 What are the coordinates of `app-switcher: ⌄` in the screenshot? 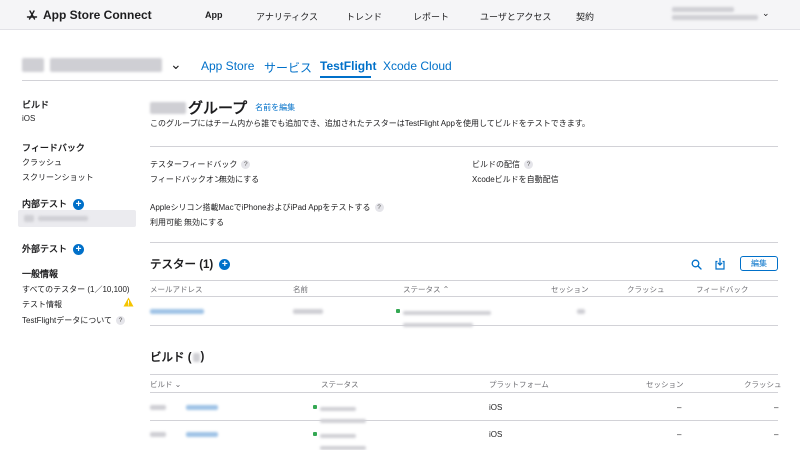 It's located at (102, 64).